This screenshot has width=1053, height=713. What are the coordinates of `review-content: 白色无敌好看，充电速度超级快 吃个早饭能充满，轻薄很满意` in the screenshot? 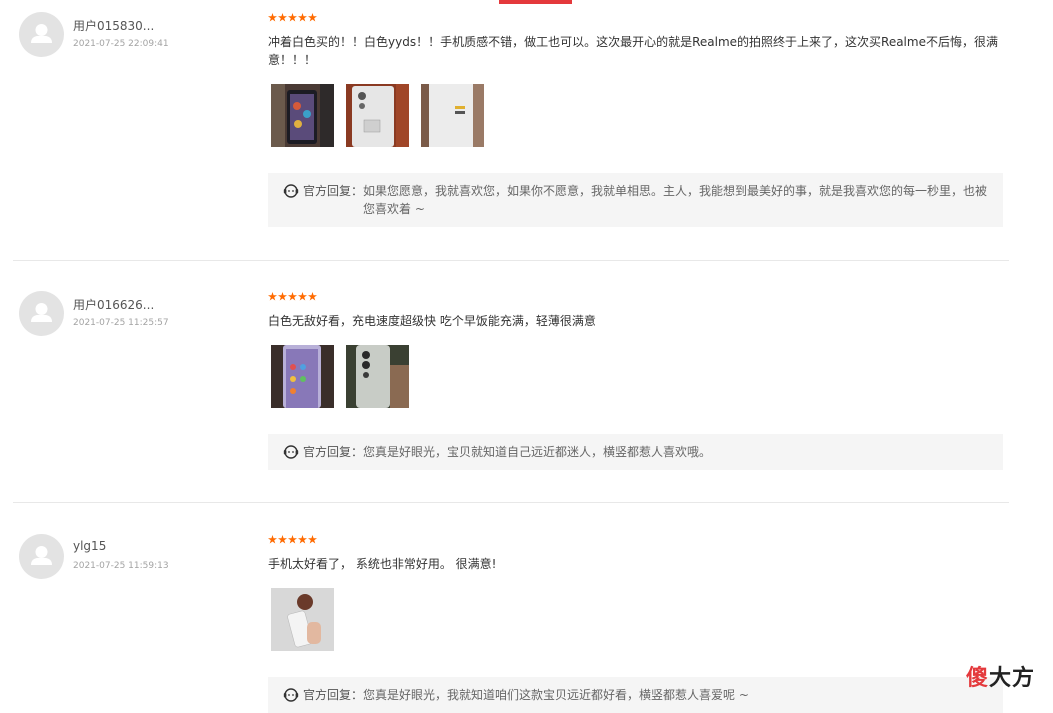 It's located at (432, 321).